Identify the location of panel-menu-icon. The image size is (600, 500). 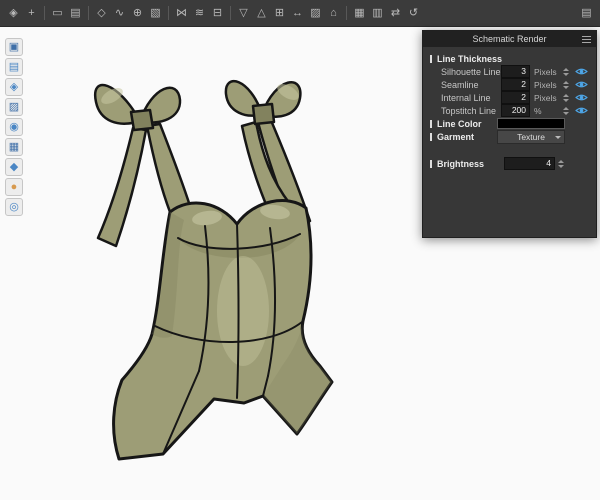
(586, 39).